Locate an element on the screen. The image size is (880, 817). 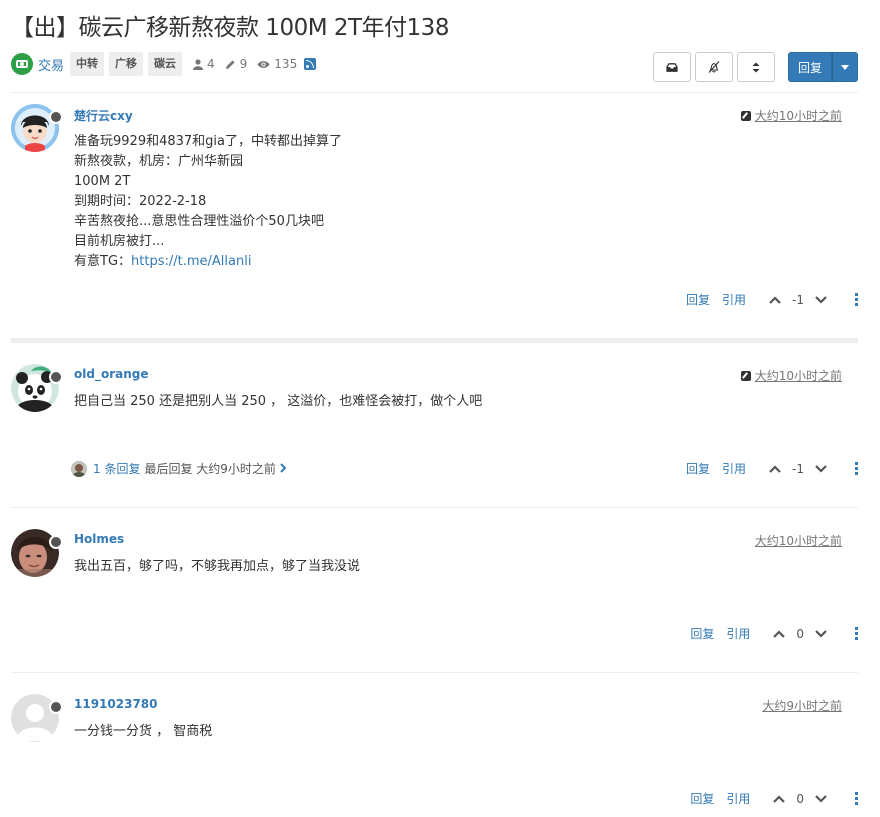
bell-slash-icon is located at coordinates (714, 67).